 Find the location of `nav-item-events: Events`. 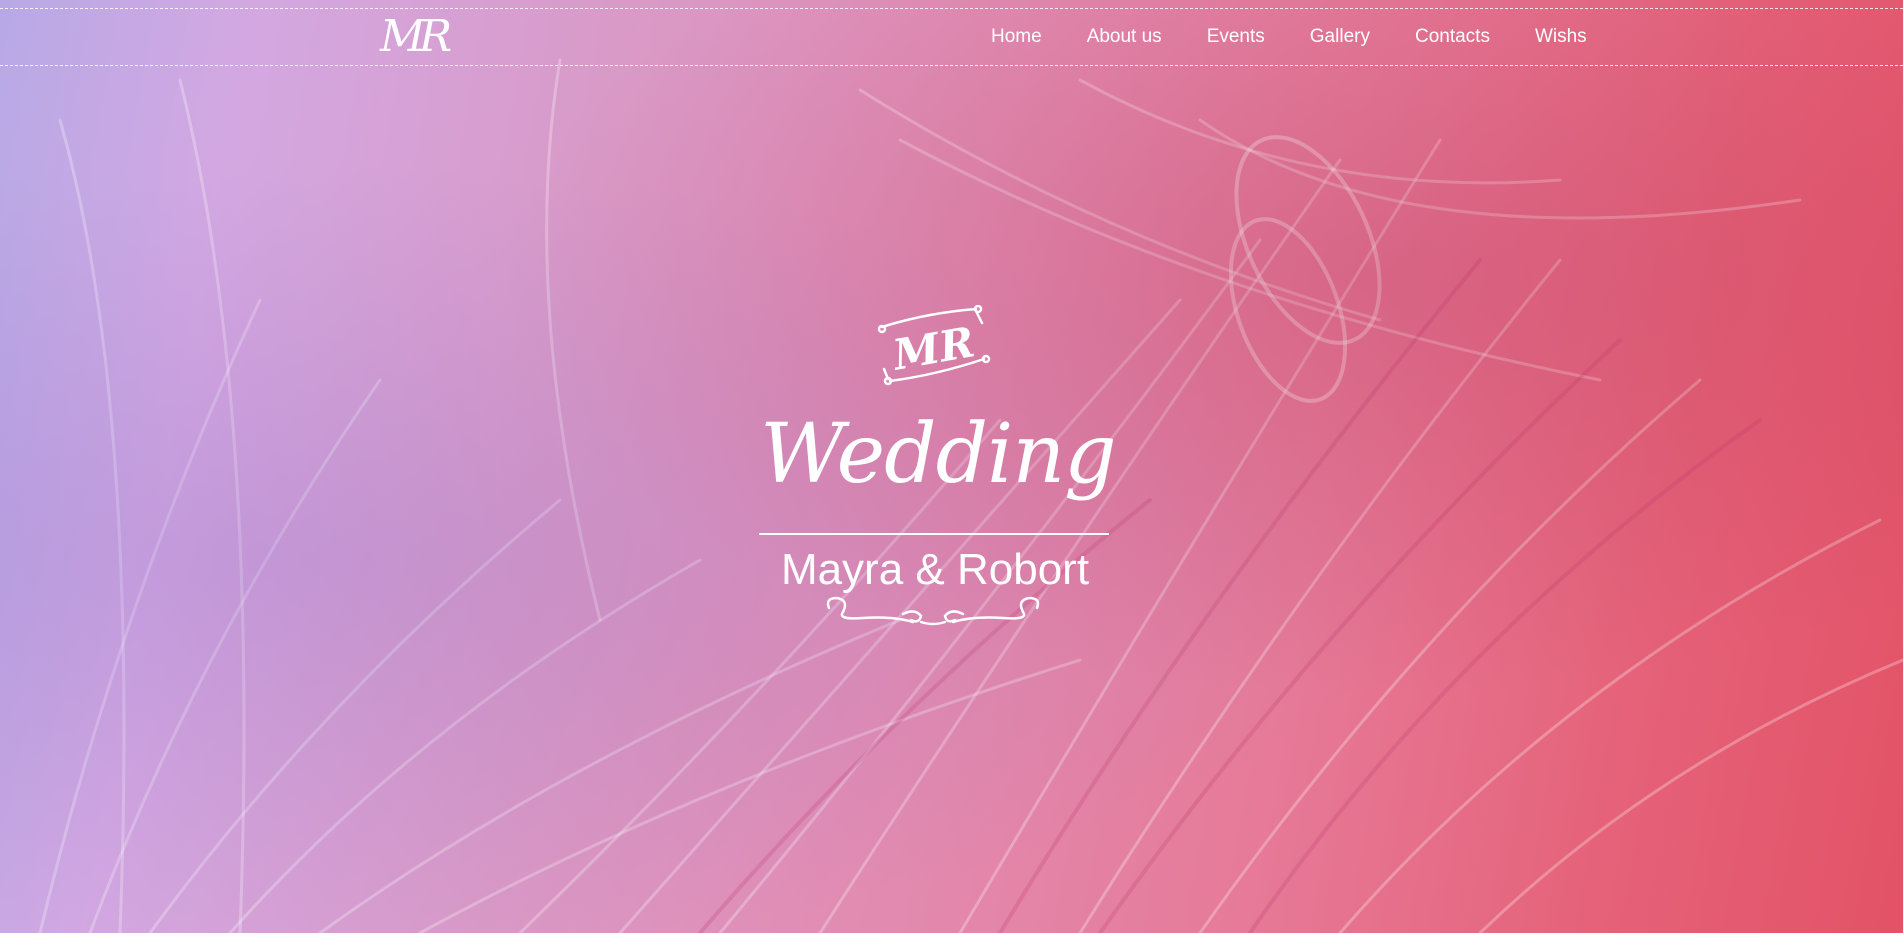

nav-item-events: Events is located at coordinates (1236, 37).